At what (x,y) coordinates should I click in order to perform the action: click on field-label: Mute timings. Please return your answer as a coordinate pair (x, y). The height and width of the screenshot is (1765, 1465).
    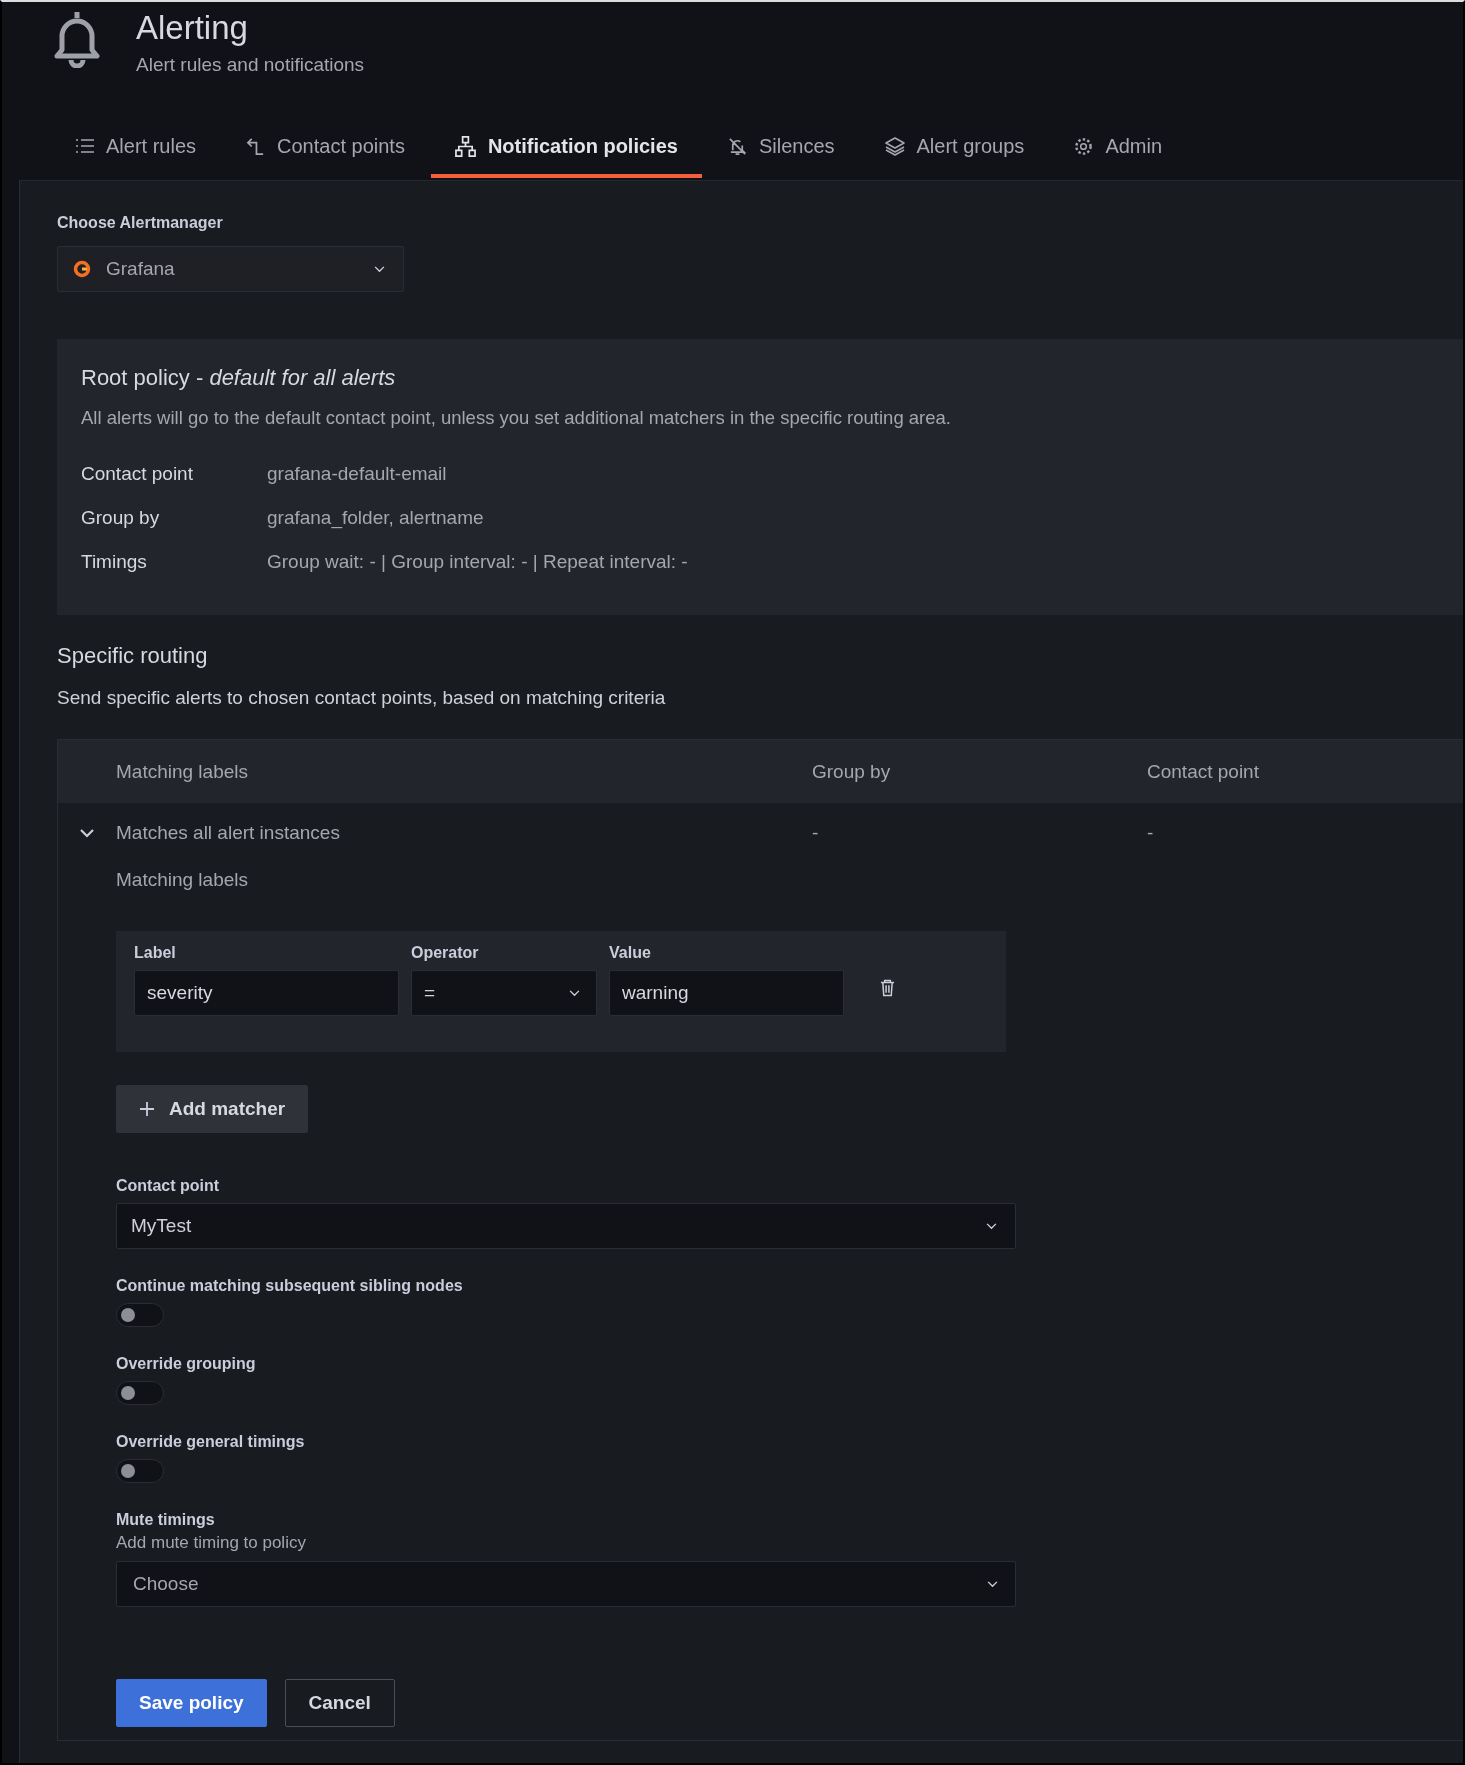
    Looking at the image, I should click on (166, 1520).